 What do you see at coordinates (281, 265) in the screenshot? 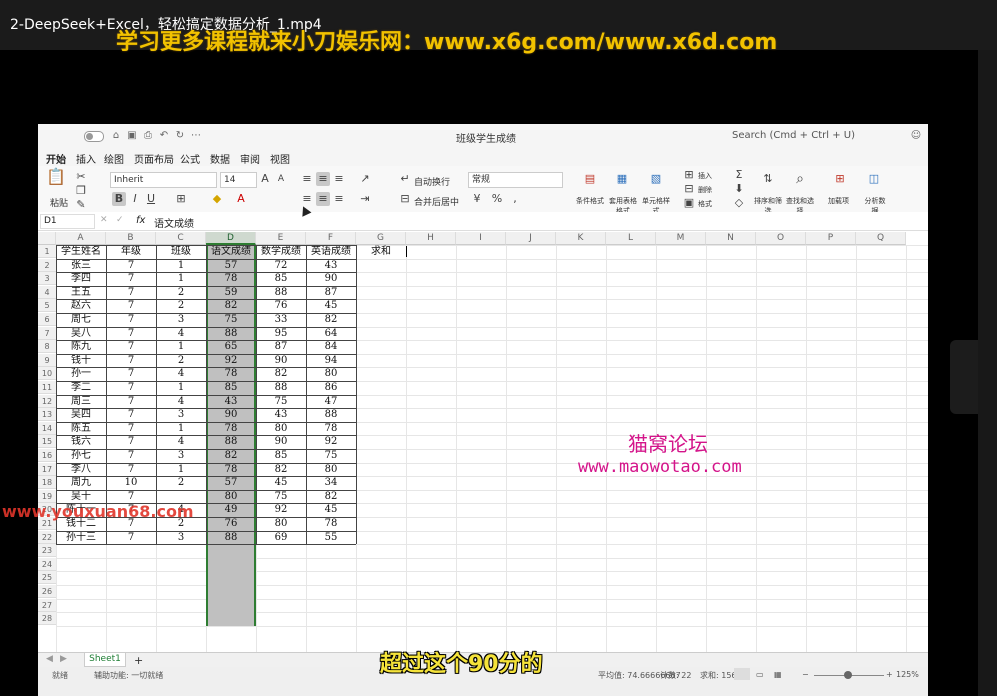
I see `data-cell: 72` at bounding box center [281, 265].